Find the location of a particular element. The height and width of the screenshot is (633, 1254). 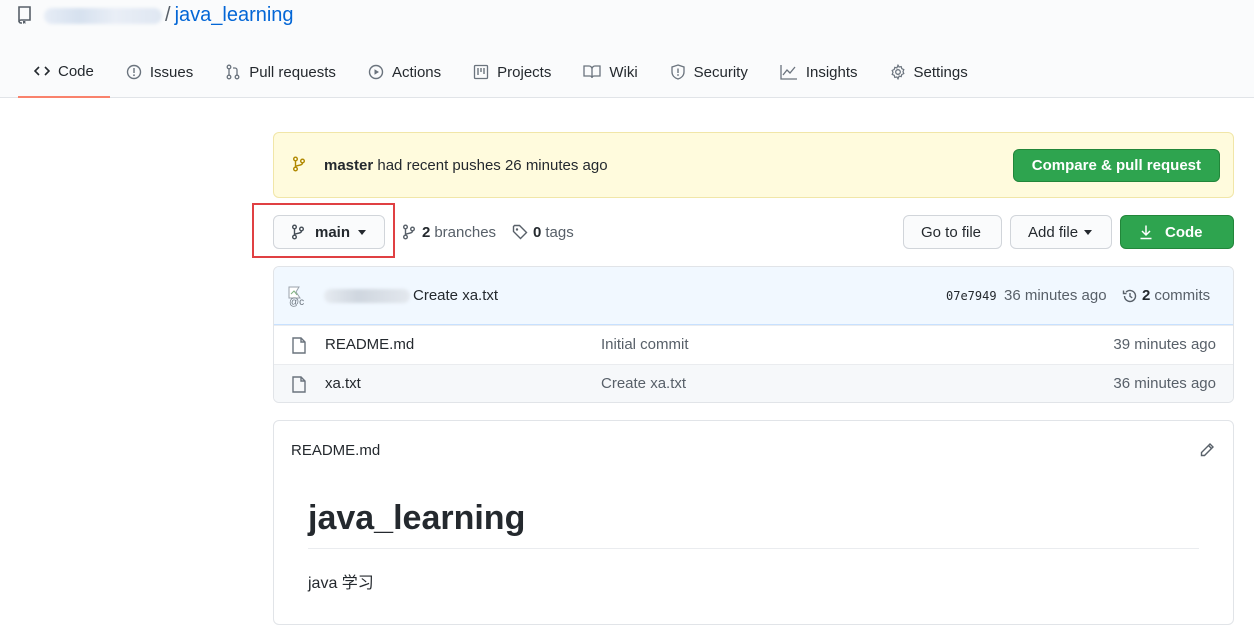

tag-icon is located at coordinates (520, 232).